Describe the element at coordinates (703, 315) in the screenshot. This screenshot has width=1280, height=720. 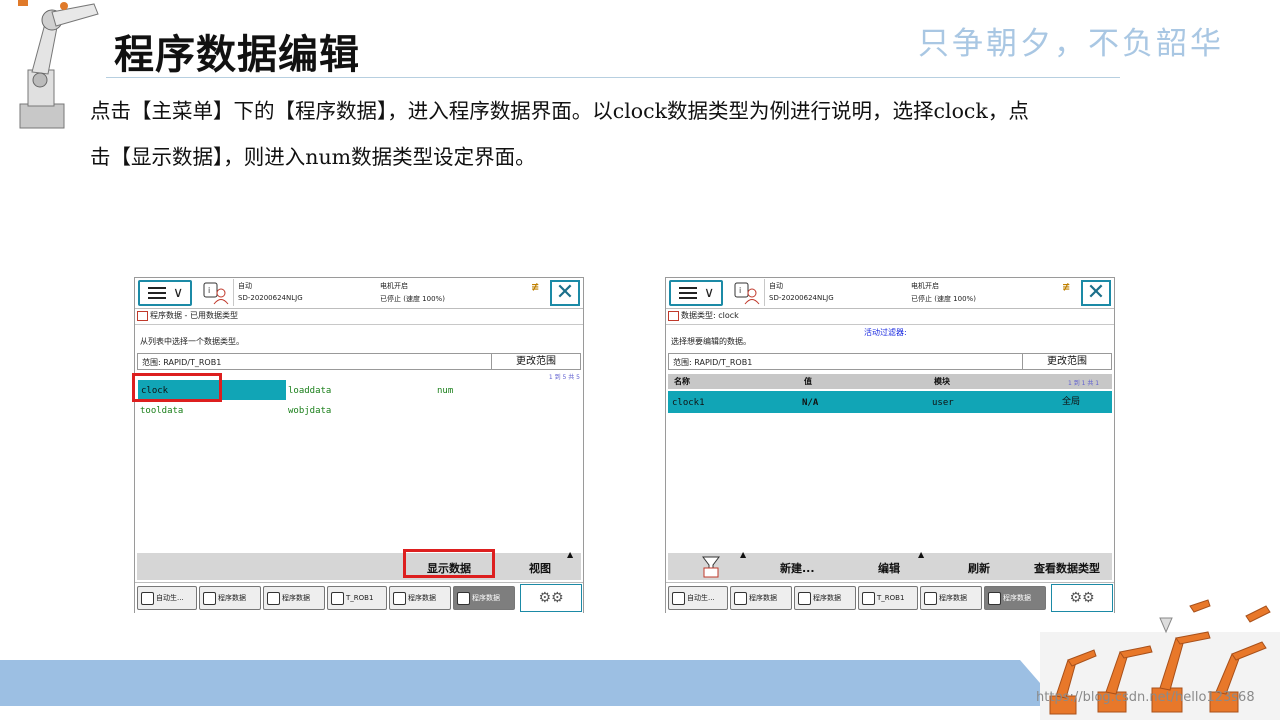
I see `breadcrumb: 数据类型: clock` at that location.